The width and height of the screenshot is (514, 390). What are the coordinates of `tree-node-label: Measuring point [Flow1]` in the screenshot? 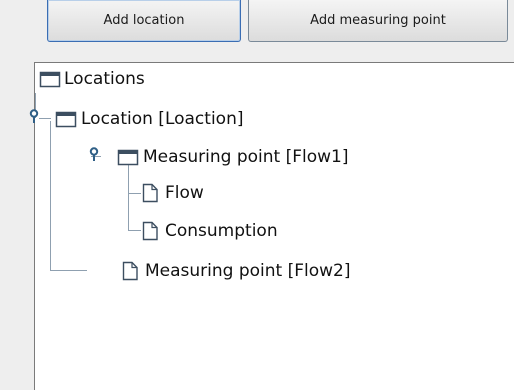 It's located at (246, 157).